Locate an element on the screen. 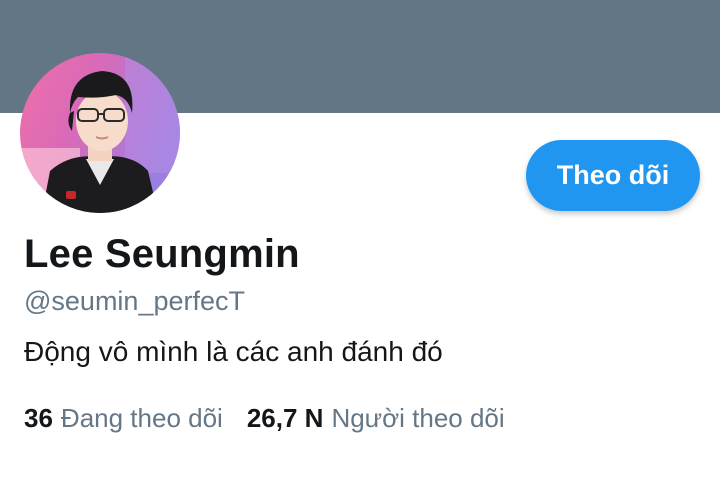 This screenshot has width=720, height=481. profile-bio: Động vô mình là các anh đánh đó is located at coordinates (233, 351).